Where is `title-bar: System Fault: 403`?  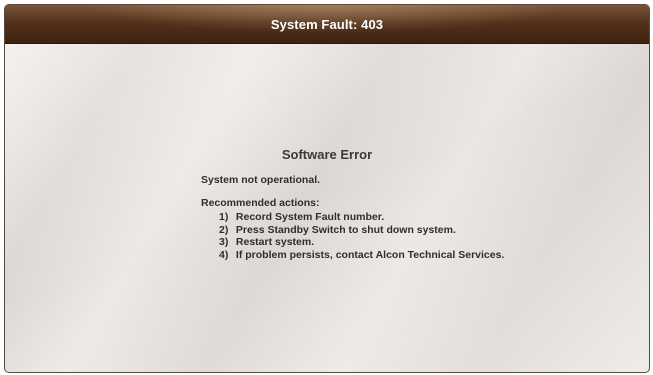 title-bar: System Fault: 403 is located at coordinates (327, 24).